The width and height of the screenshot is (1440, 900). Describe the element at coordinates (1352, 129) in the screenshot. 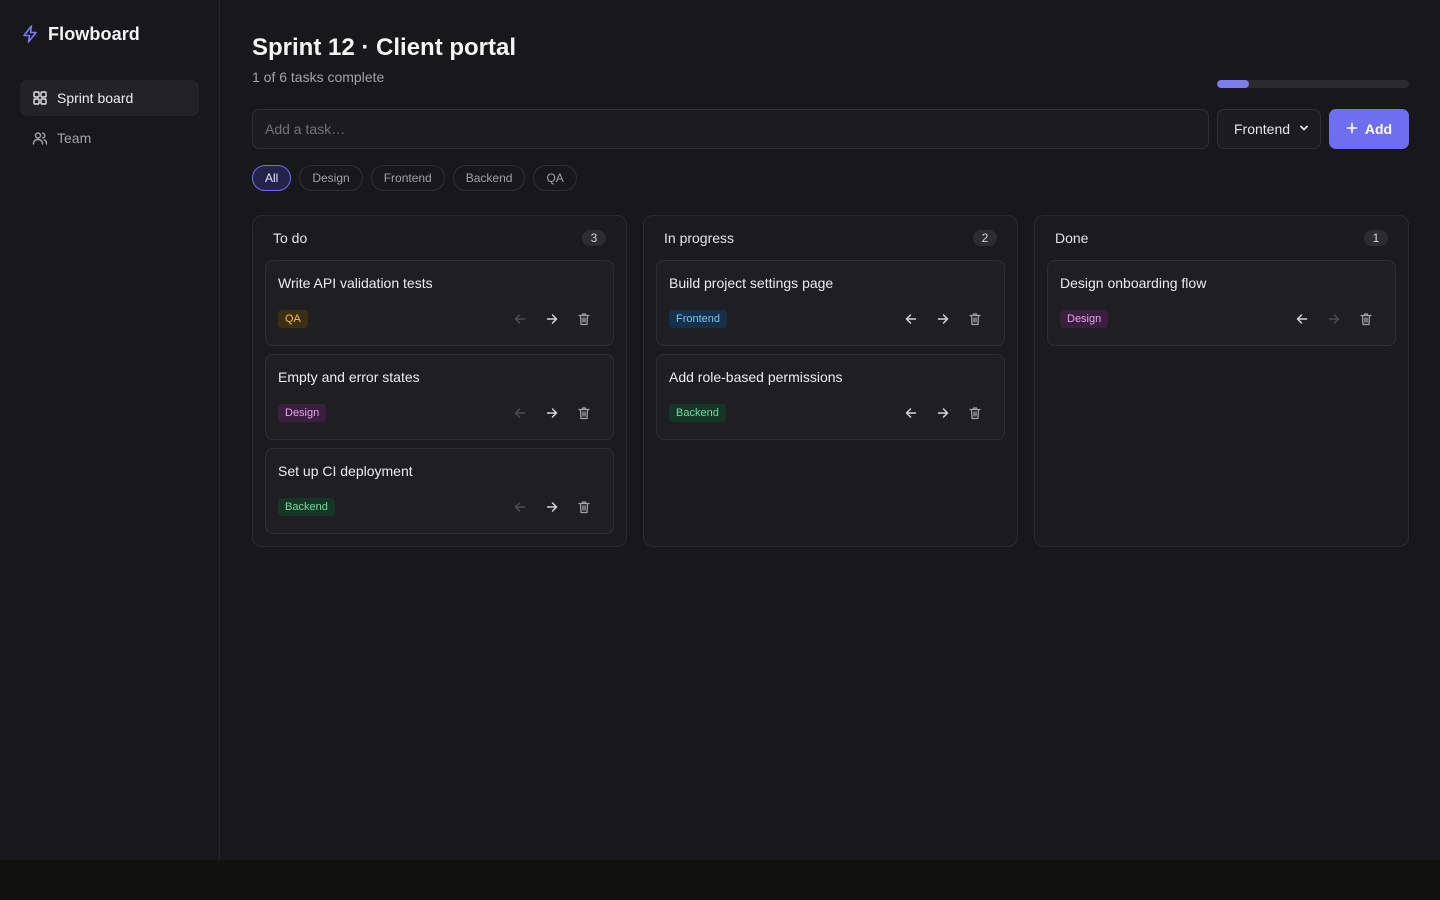

I see `plus-icon` at that location.